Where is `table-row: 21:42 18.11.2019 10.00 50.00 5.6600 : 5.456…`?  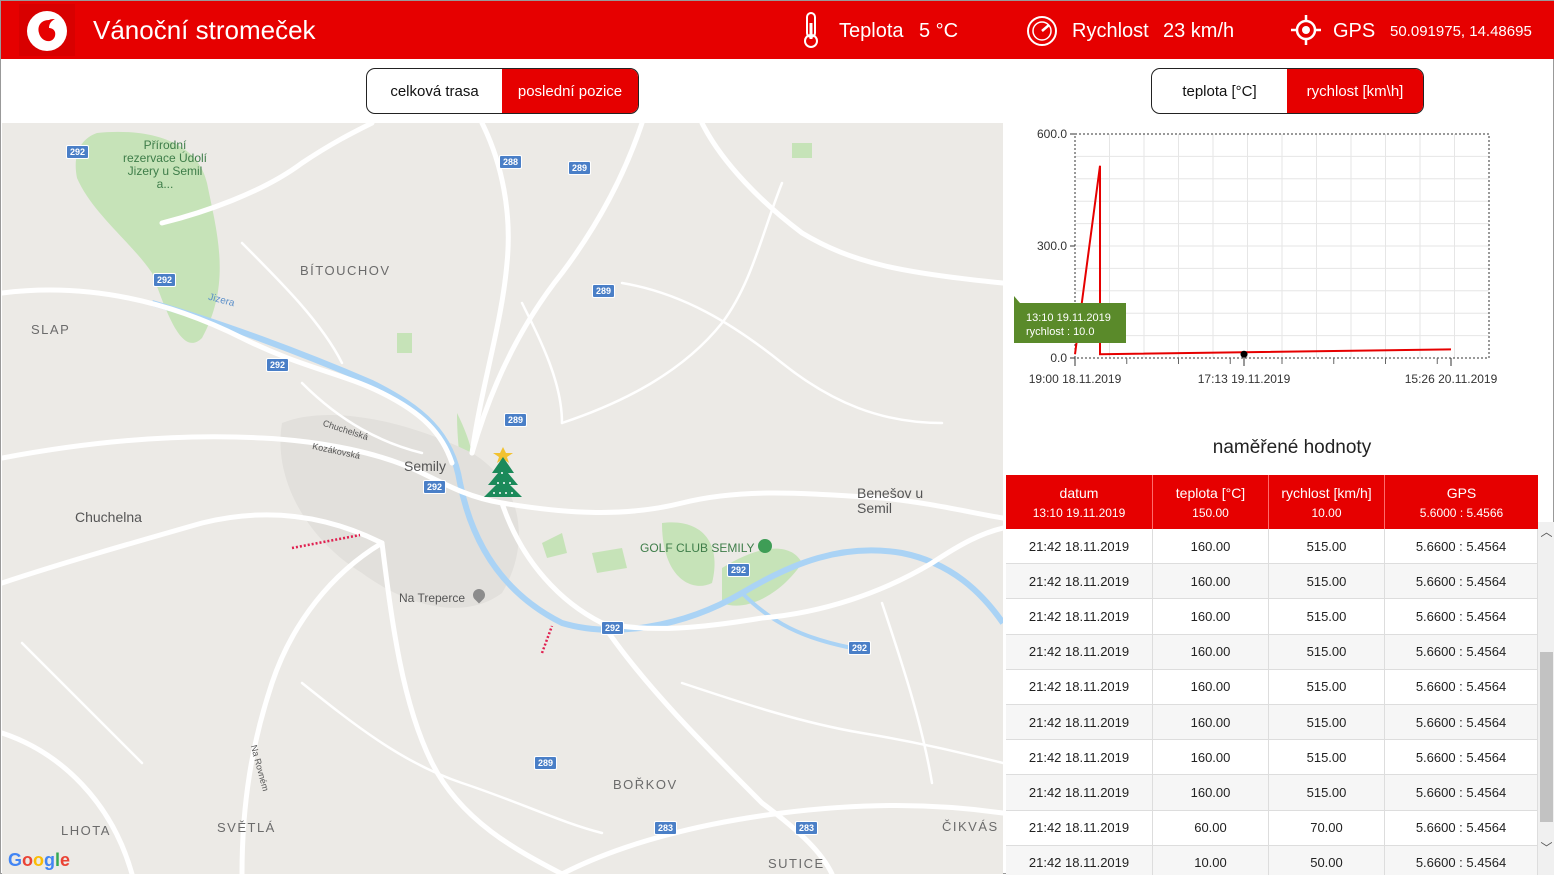
table-row: 21:42 18.11.2019 10.00 50.00 5.6600 : 5.456… is located at coordinates (1272, 860).